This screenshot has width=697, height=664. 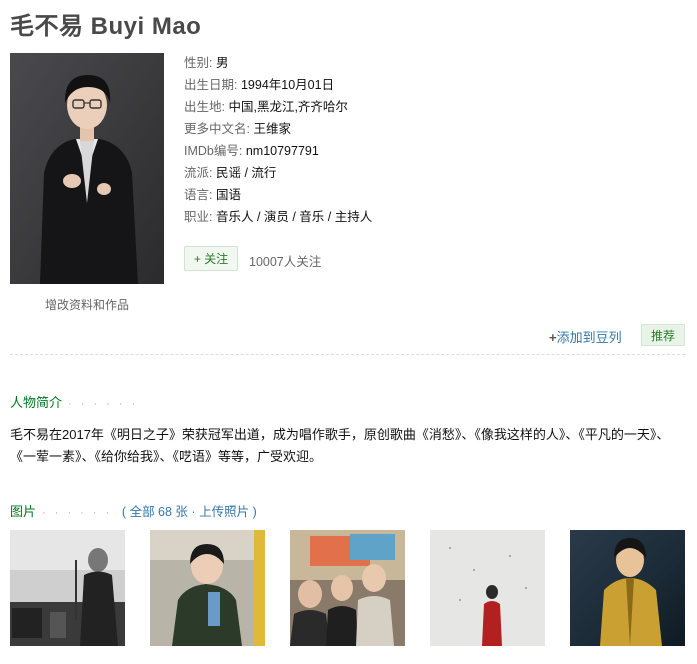 I want to click on bio-section-header: 人物简介 · · · · · ·, so click(x=74, y=401).